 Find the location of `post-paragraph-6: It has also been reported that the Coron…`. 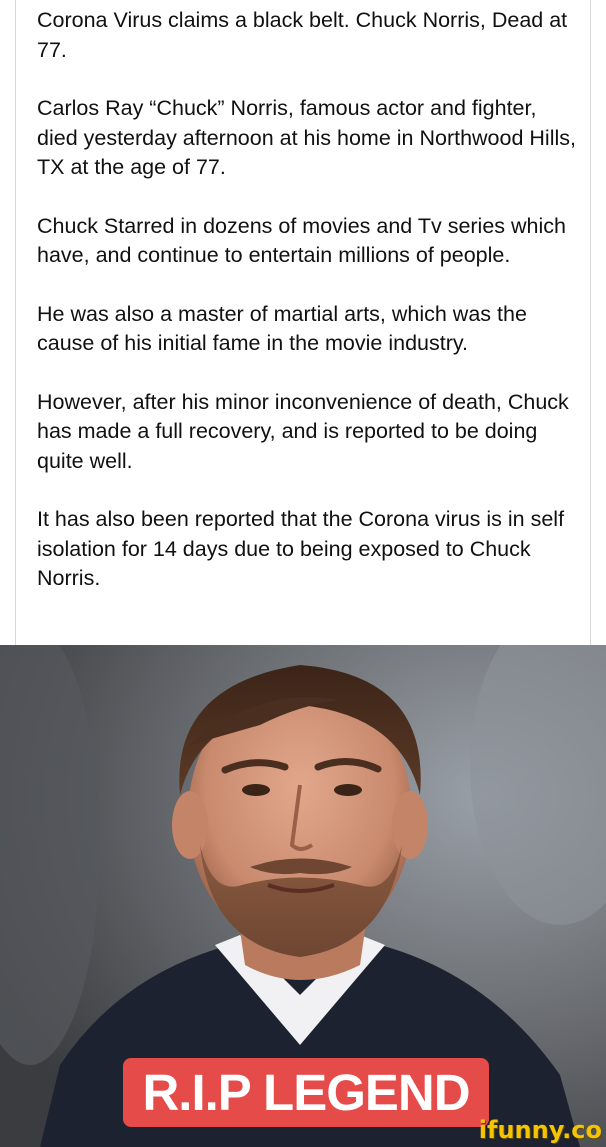

post-paragraph-6: It has also been reported that the Coron… is located at coordinates (301, 548).